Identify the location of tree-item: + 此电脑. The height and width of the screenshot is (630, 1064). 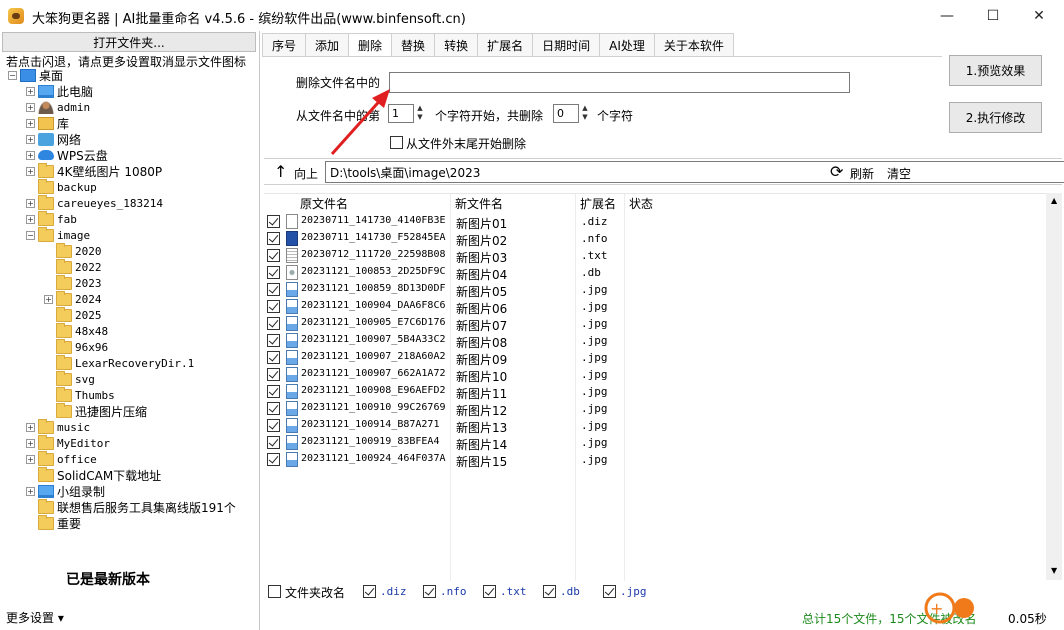
(59, 91).